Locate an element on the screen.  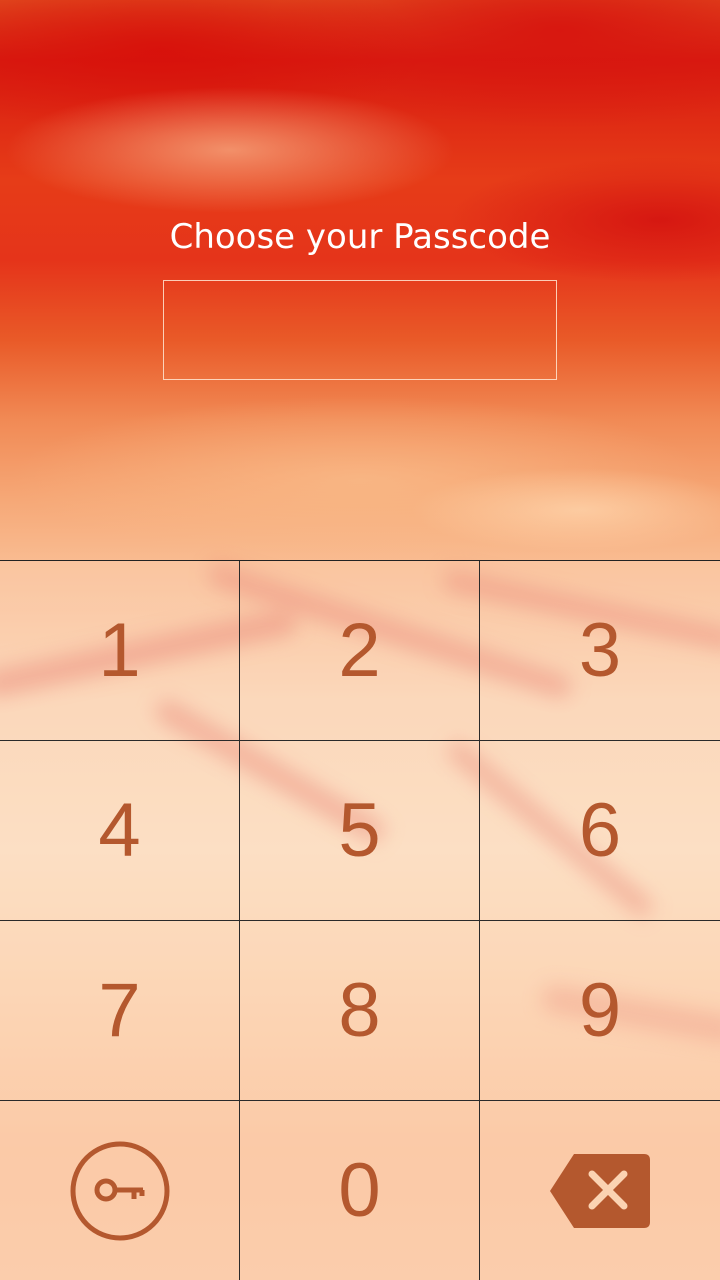
key-label: 9 is located at coordinates (600, 1010).